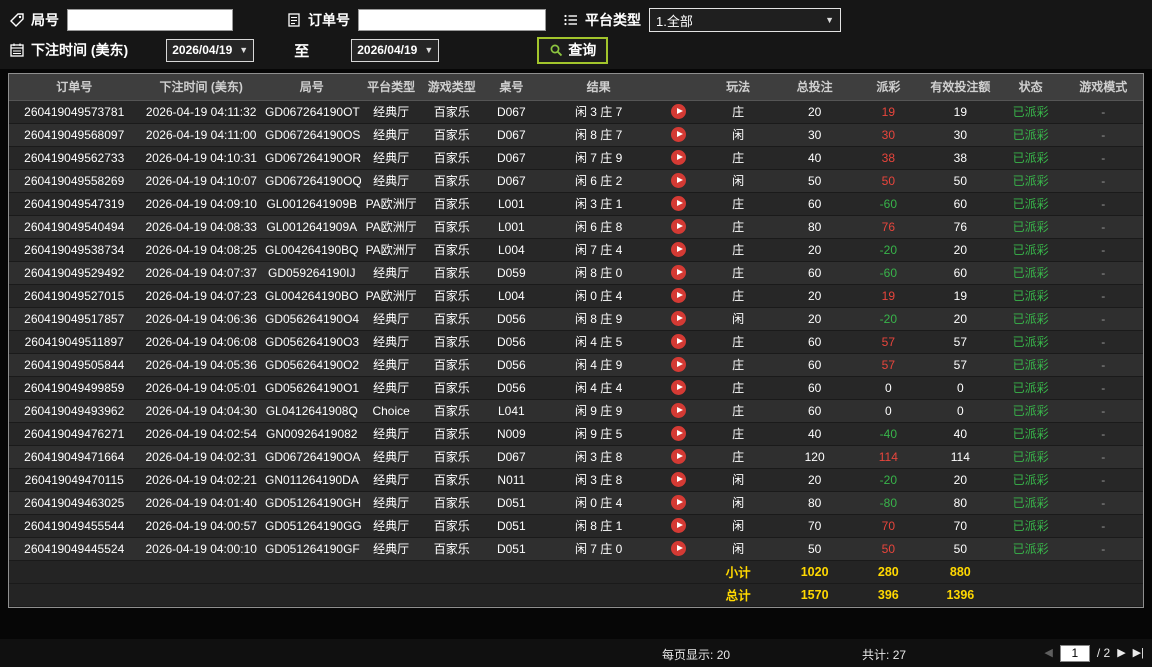 Image resolution: width=1152 pixels, height=667 pixels. Describe the element at coordinates (1048, 653) in the screenshot. I see `prev-page-button: ◀` at that location.